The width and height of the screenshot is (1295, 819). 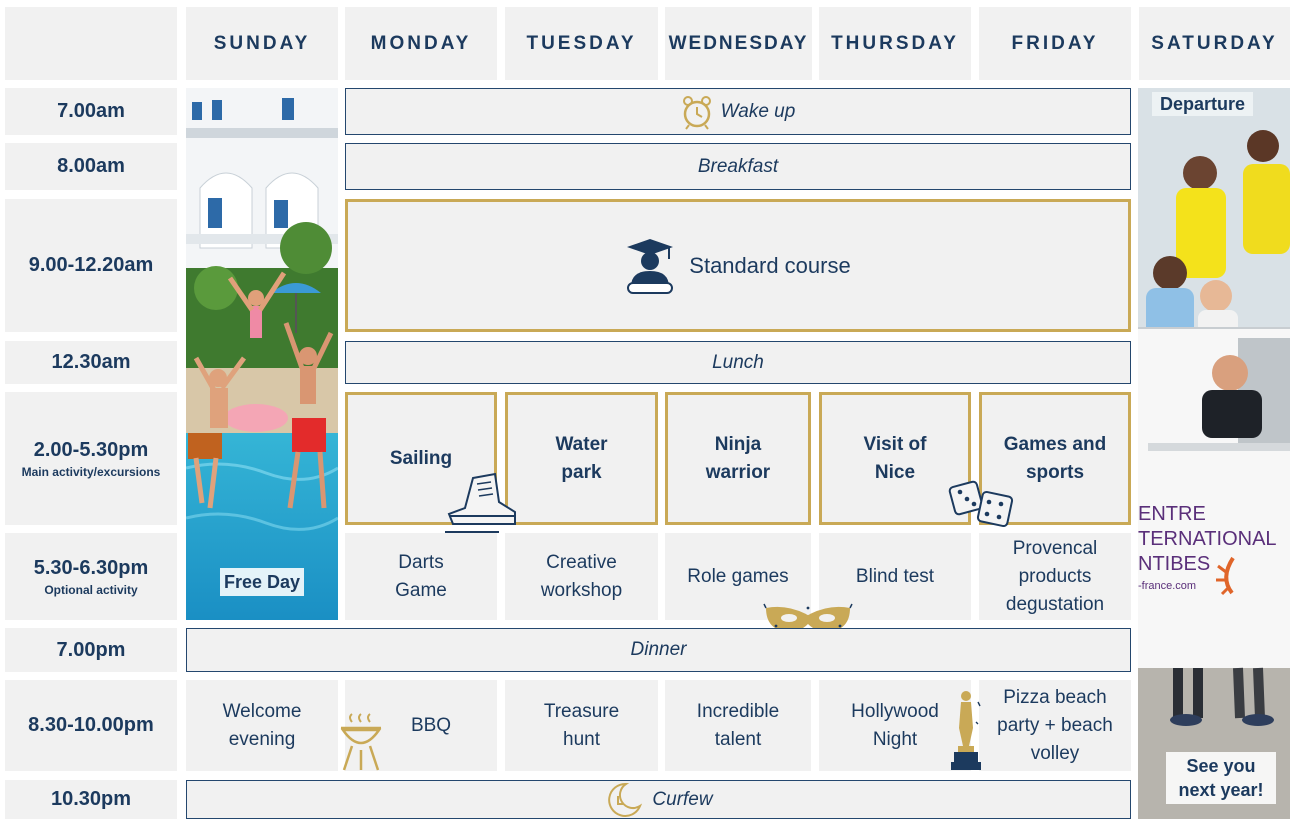 I want to click on free-day-label: Free Day, so click(x=262, y=582).